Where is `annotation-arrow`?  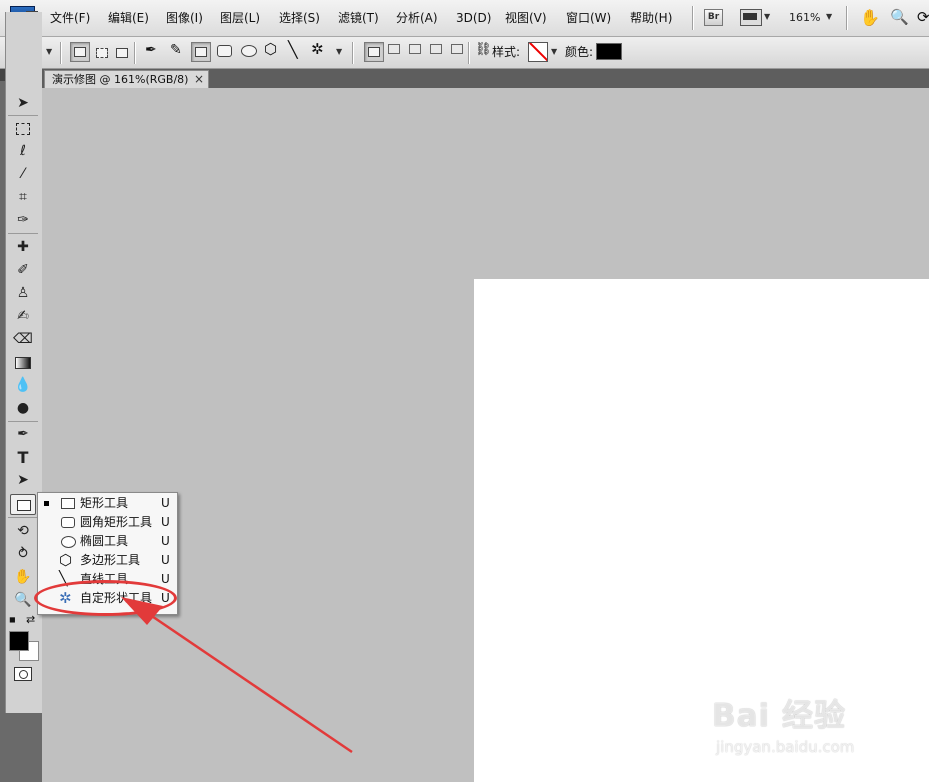
annotation-arrow is located at coordinates (237, 675).